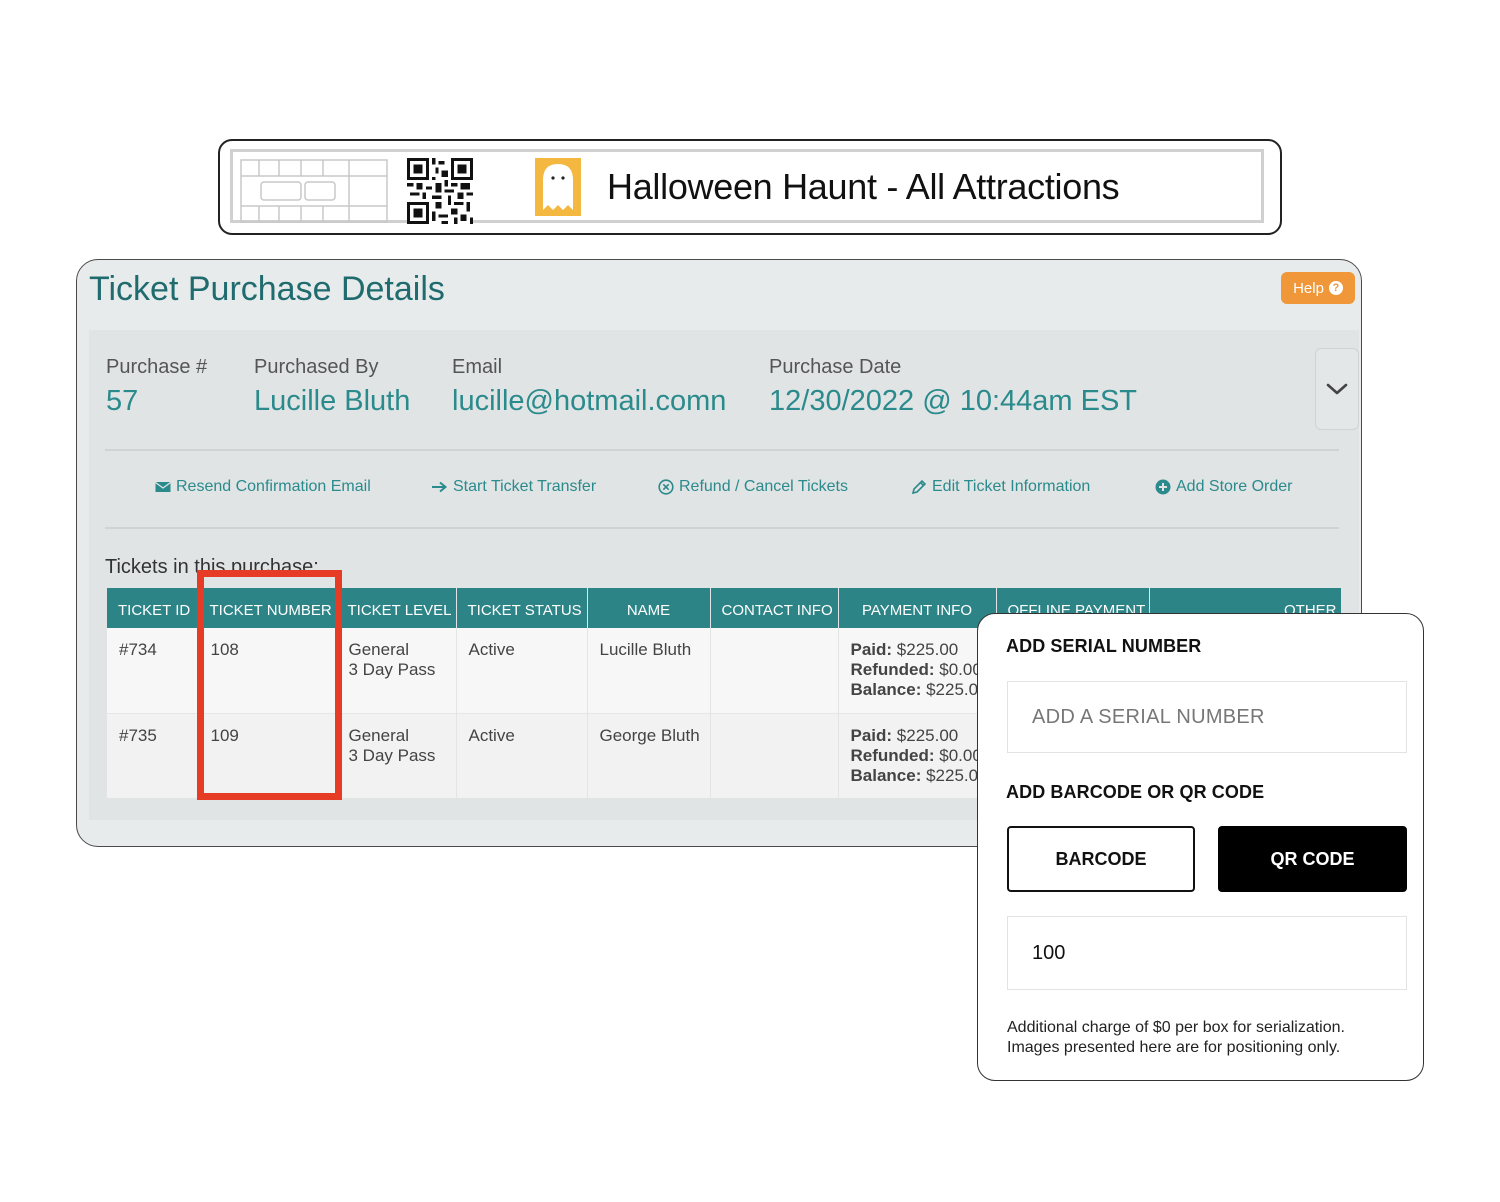 This screenshot has height=1202, width=1500. What do you see at coordinates (1308, 288) in the screenshot?
I see `help-label: Help` at bounding box center [1308, 288].